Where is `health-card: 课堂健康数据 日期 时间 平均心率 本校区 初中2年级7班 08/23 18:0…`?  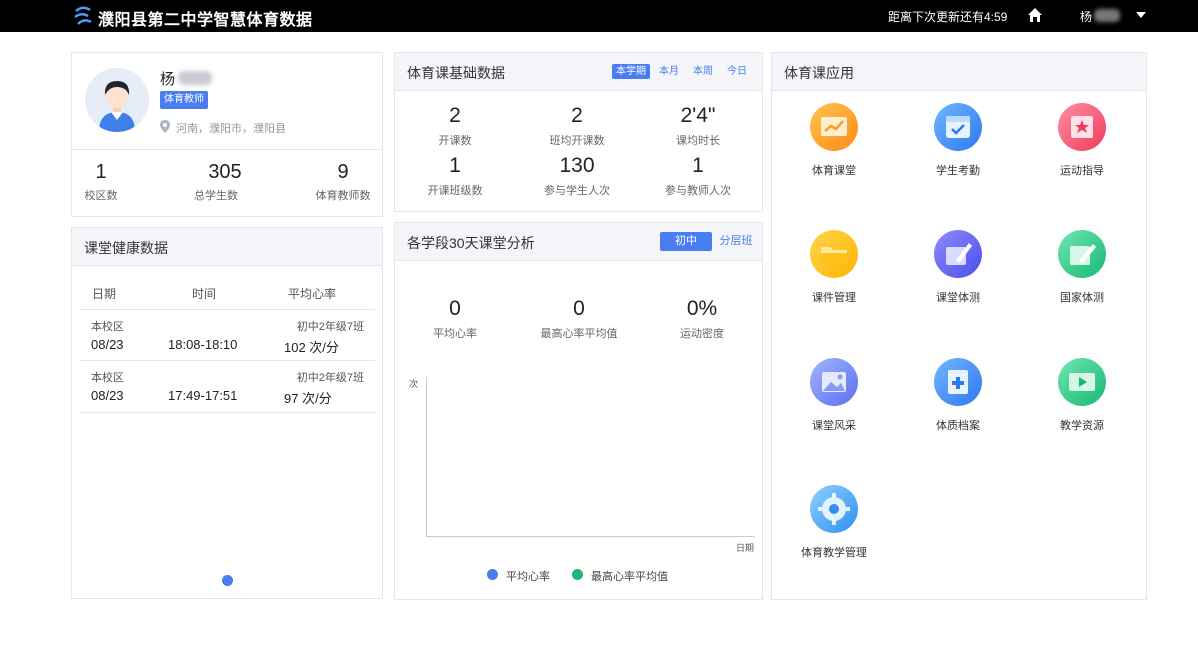
health-card: 课堂健康数据 日期 时间 平均心率 本校区 初中2年级7班 08/23 18:0… is located at coordinates (227, 413).